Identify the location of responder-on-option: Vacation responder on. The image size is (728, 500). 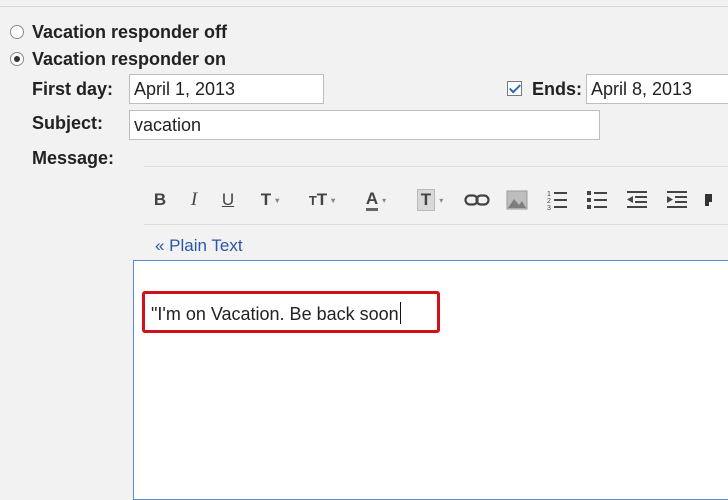
(118, 59).